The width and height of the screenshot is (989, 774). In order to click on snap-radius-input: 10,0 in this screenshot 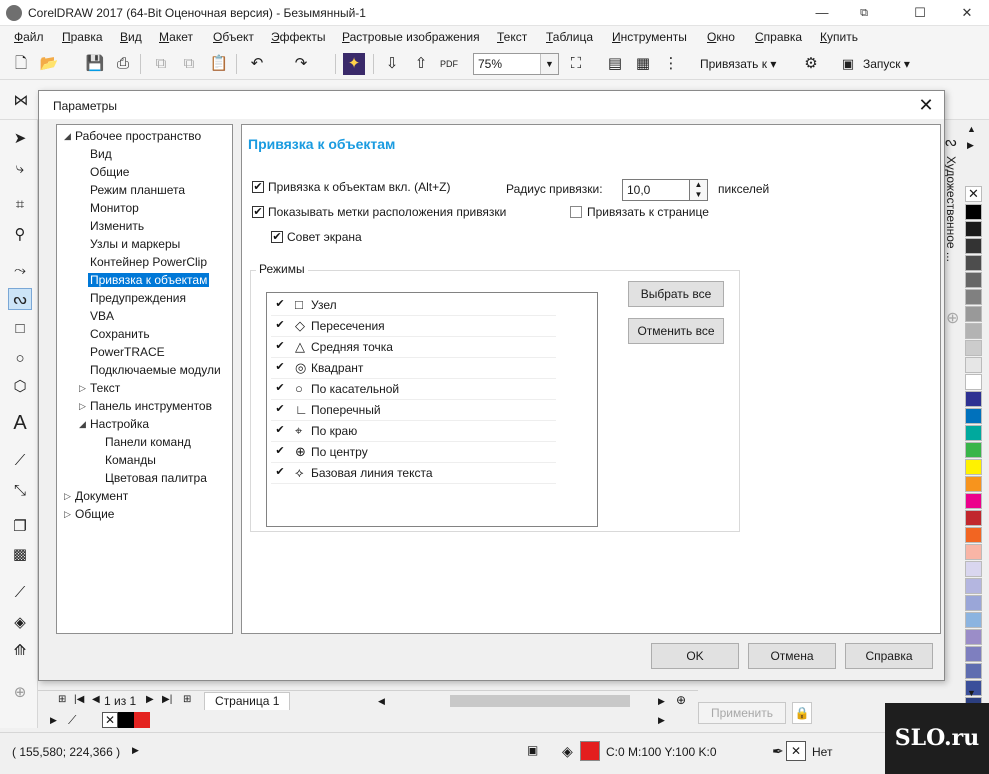, I will do `click(656, 190)`.